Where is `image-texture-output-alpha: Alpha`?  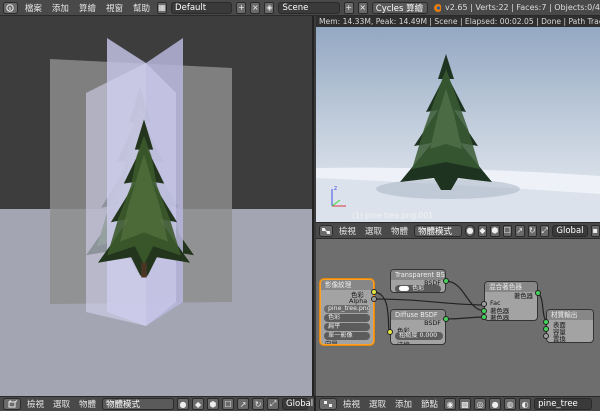 image-texture-output-alpha: Alpha is located at coordinates (358, 301).